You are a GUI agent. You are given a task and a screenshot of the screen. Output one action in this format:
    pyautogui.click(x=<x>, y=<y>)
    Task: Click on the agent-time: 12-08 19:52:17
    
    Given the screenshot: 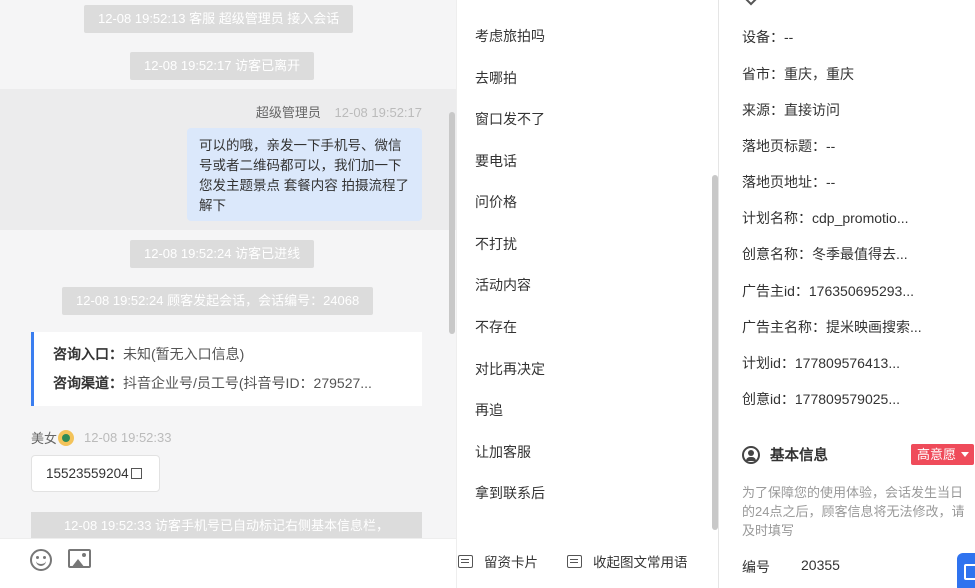 What is the action you would take?
    pyautogui.click(x=378, y=112)
    